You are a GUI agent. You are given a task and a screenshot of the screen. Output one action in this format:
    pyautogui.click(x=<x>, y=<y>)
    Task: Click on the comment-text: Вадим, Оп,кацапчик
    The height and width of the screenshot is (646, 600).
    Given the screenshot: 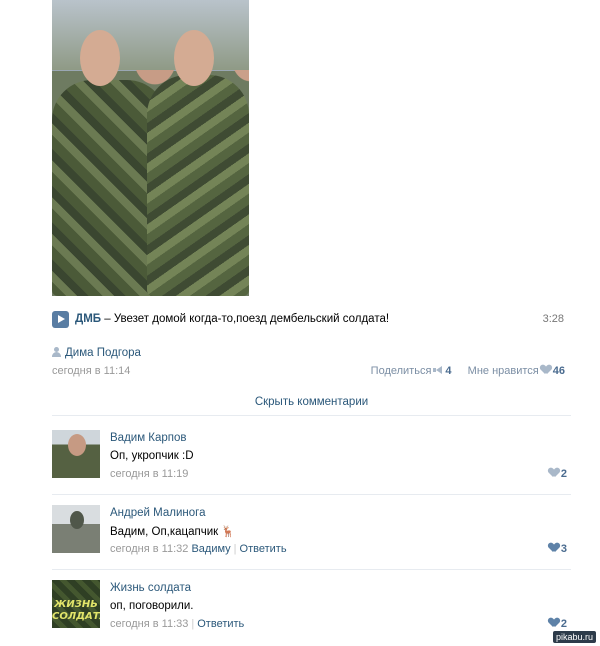 What is the action you would take?
    pyautogui.click(x=164, y=532)
    